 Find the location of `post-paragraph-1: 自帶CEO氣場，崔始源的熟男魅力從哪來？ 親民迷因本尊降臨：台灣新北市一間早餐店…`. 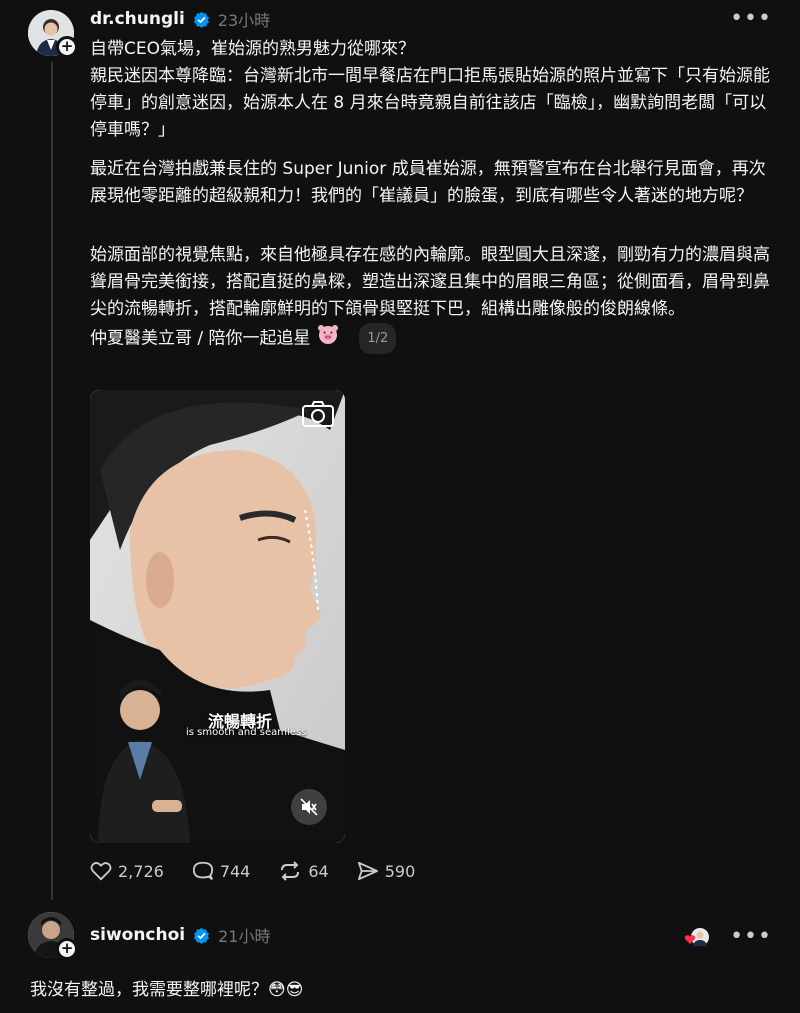

post-paragraph-1: 自帶CEO氣場，崔始源的熟男魅力從哪來？ 親民迷因本尊降臨：台灣新北市一間早餐店… is located at coordinates (435, 90).